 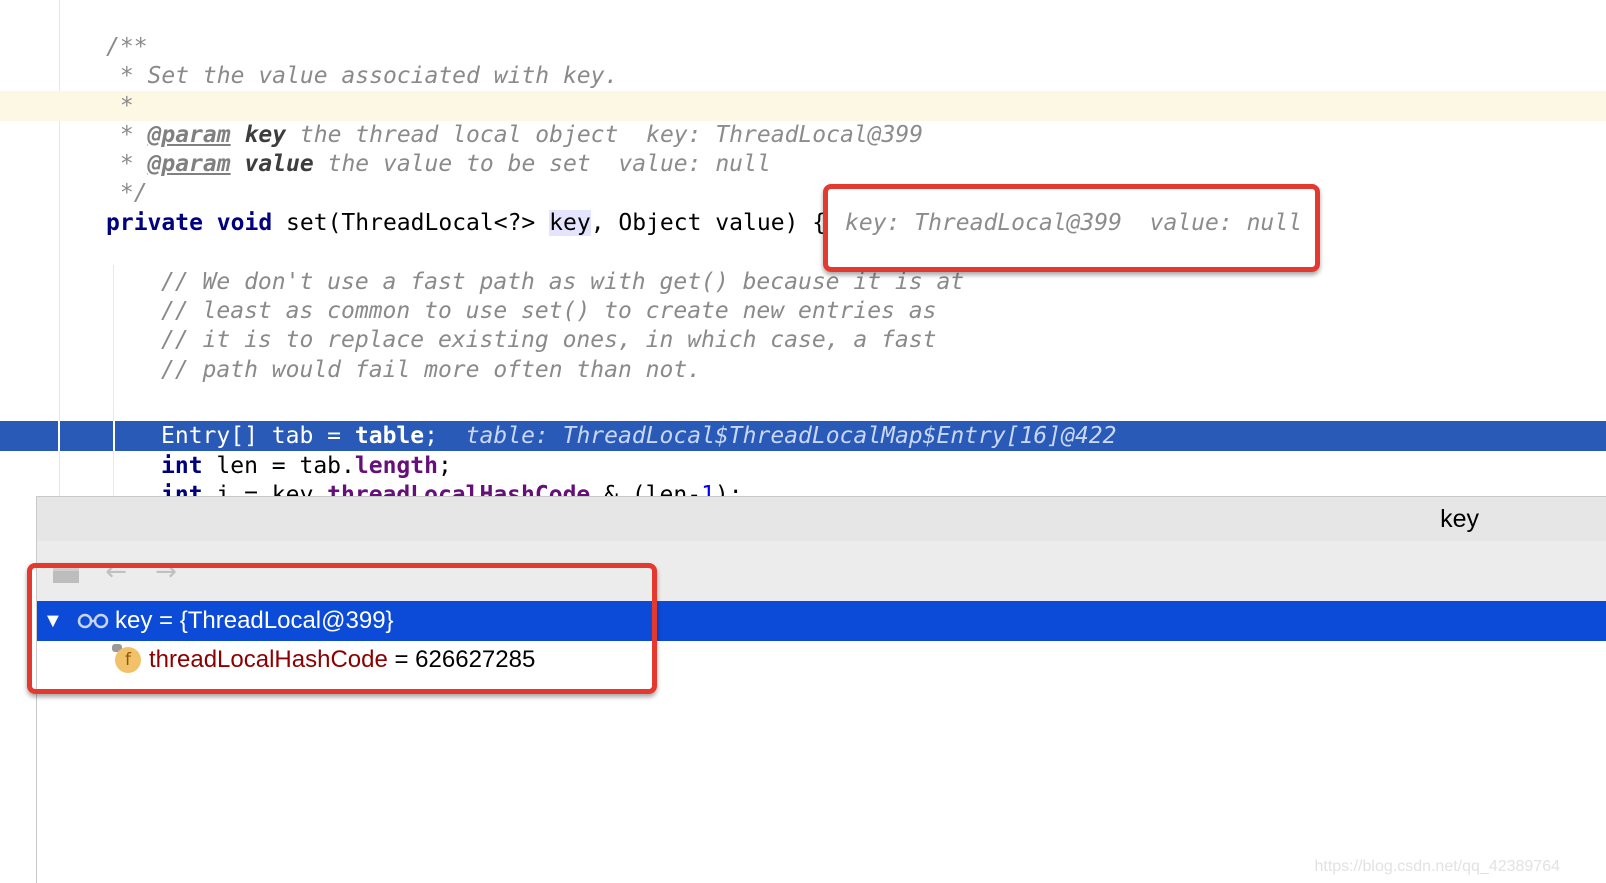 I want to click on code-line-doc-open: /**, so click(x=127, y=47).